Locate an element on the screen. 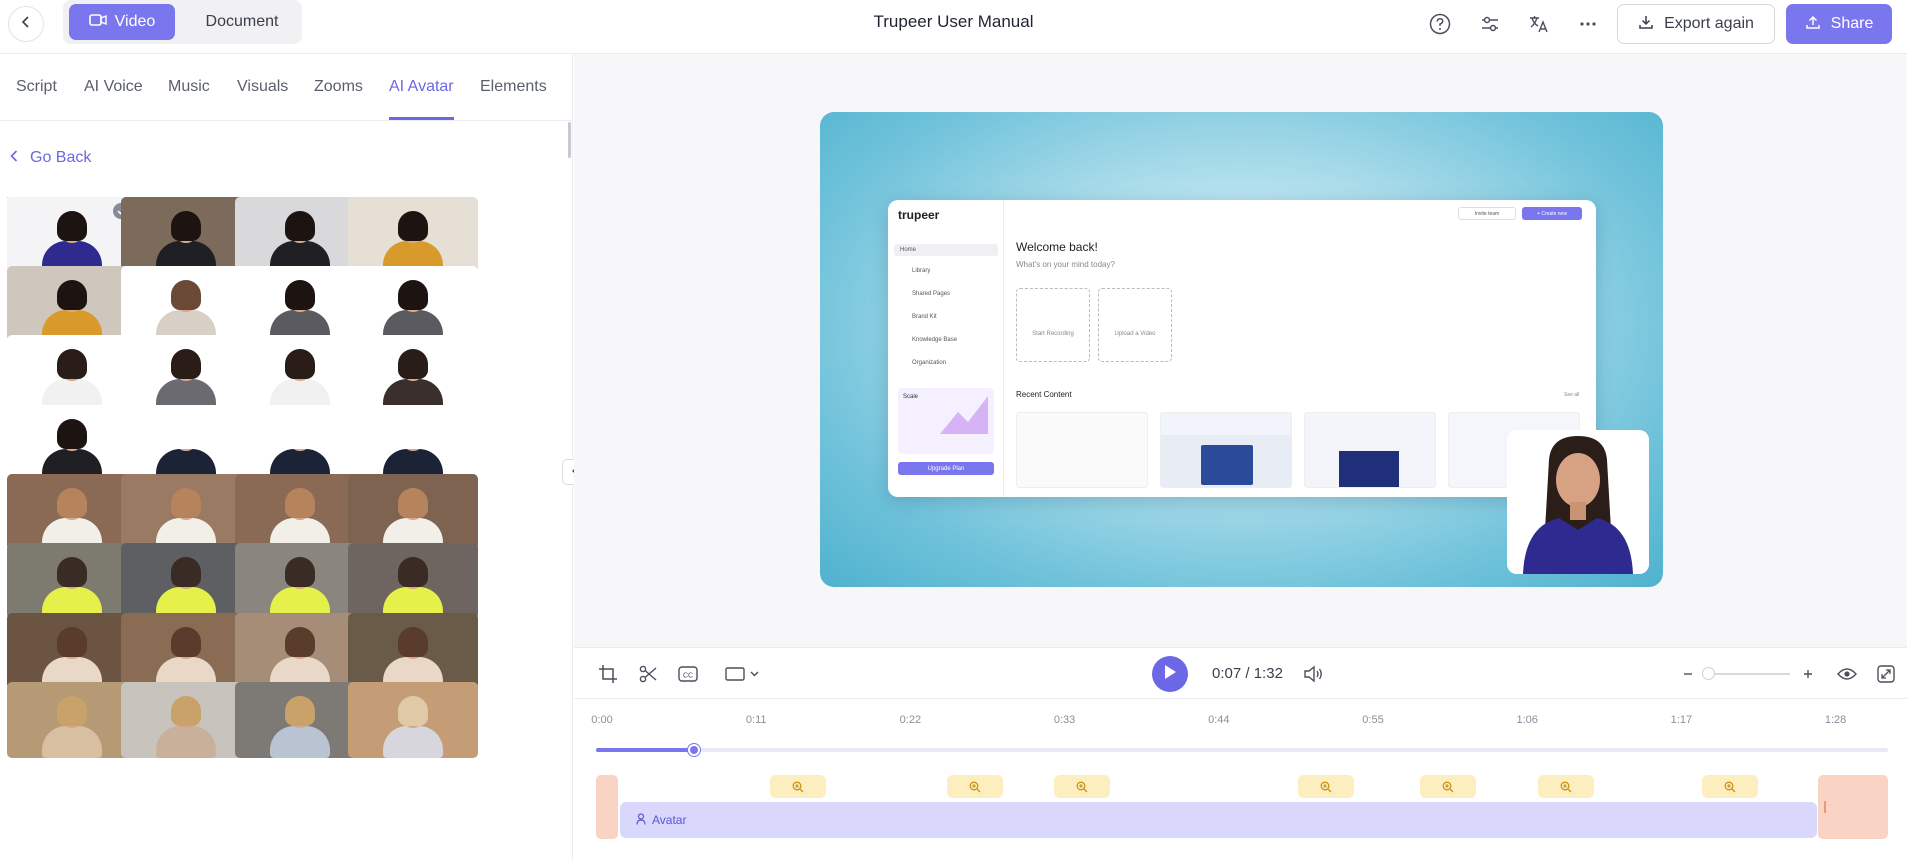 Image resolution: width=1907 pixels, height=860 pixels. export-again-button: Export again is located at coordinates (1696, 24).